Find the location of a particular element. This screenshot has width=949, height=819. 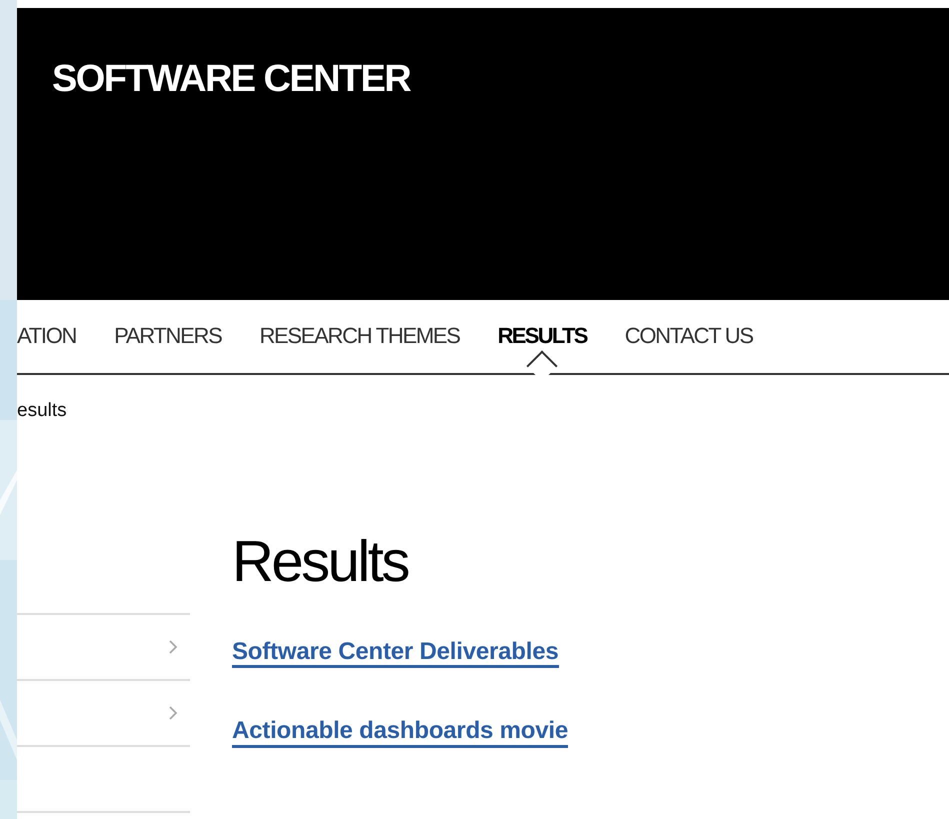

nav-tab: RESEARCH THEMES is located at coordinates (359, 336).